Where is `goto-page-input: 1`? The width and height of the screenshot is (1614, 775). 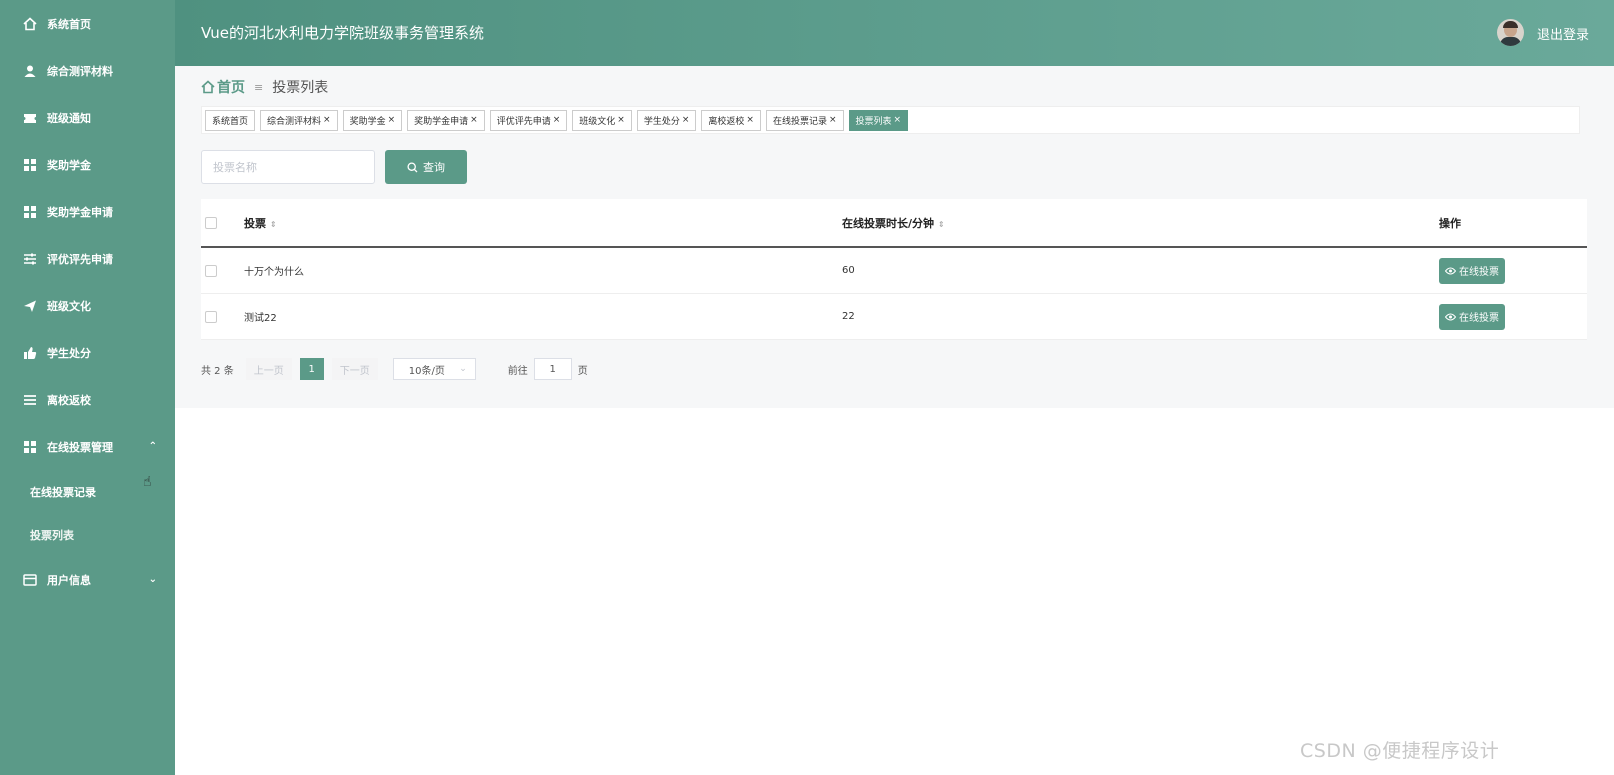 goto-page-input: 1 is located at coordinates (552, 369).